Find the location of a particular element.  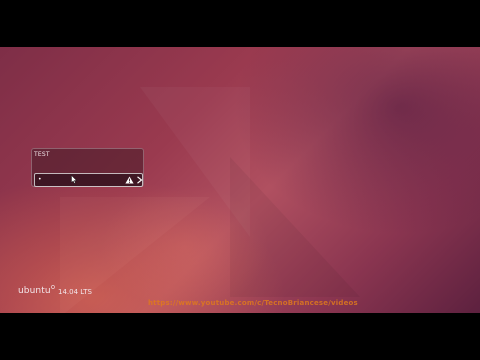

background-facet is located at coordinates (295, 227).